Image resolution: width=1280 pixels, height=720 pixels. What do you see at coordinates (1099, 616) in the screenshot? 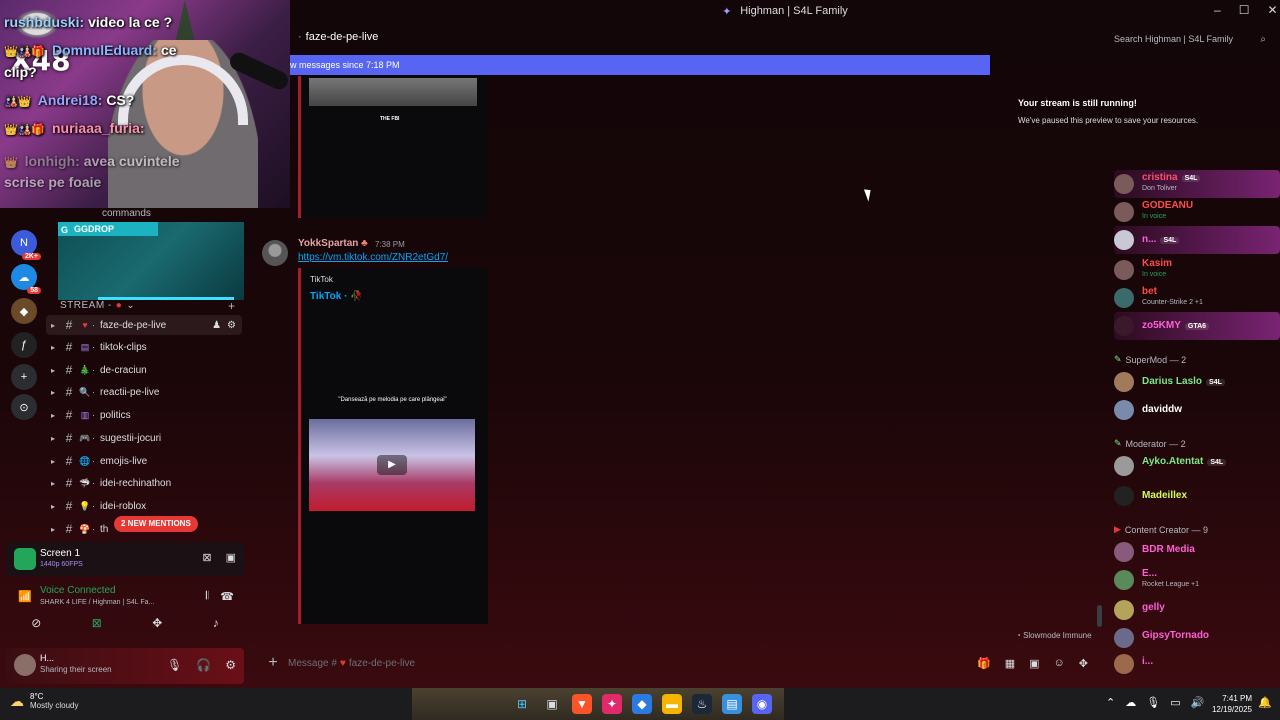
I see `scrollbar` at bounding box center [1099, 616].